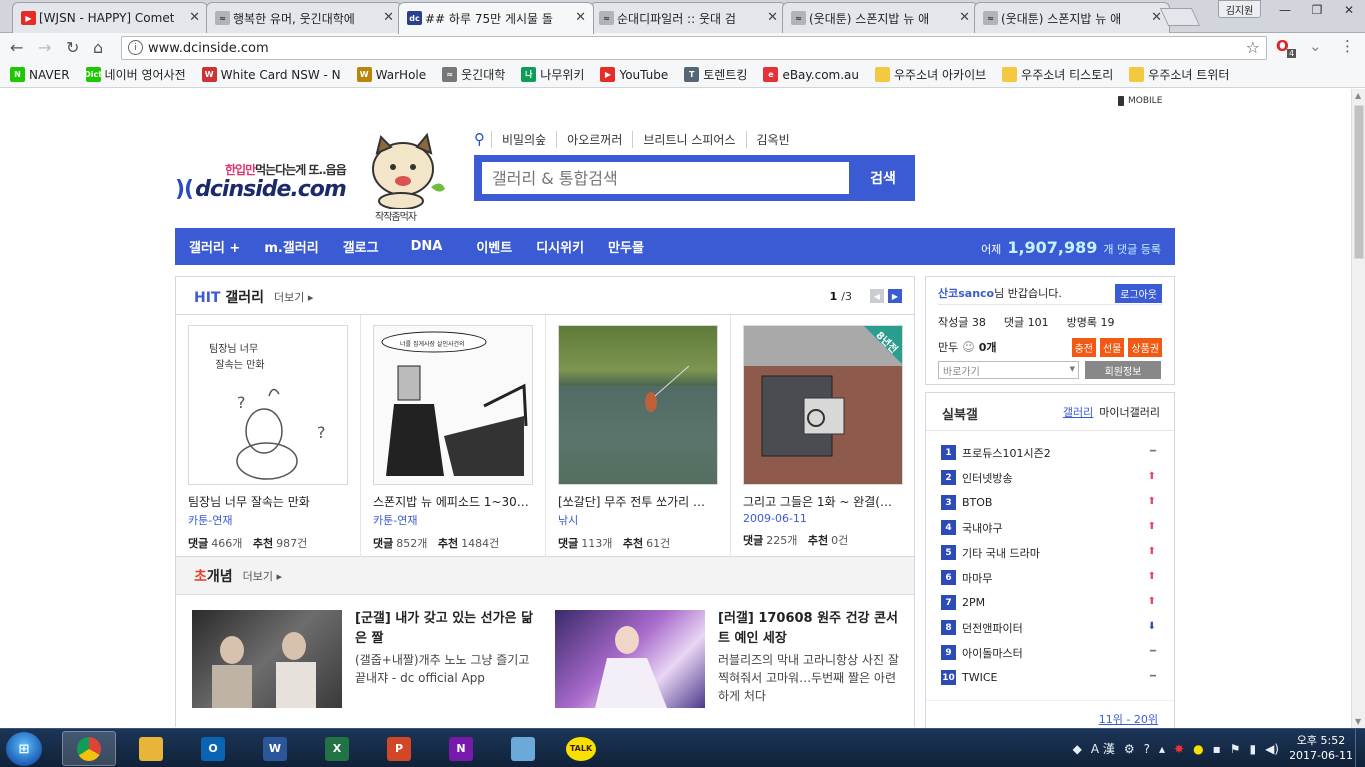  I want to click on hit-thumbnail: 너를 집게사장 살인사건의, so click(453, 405).